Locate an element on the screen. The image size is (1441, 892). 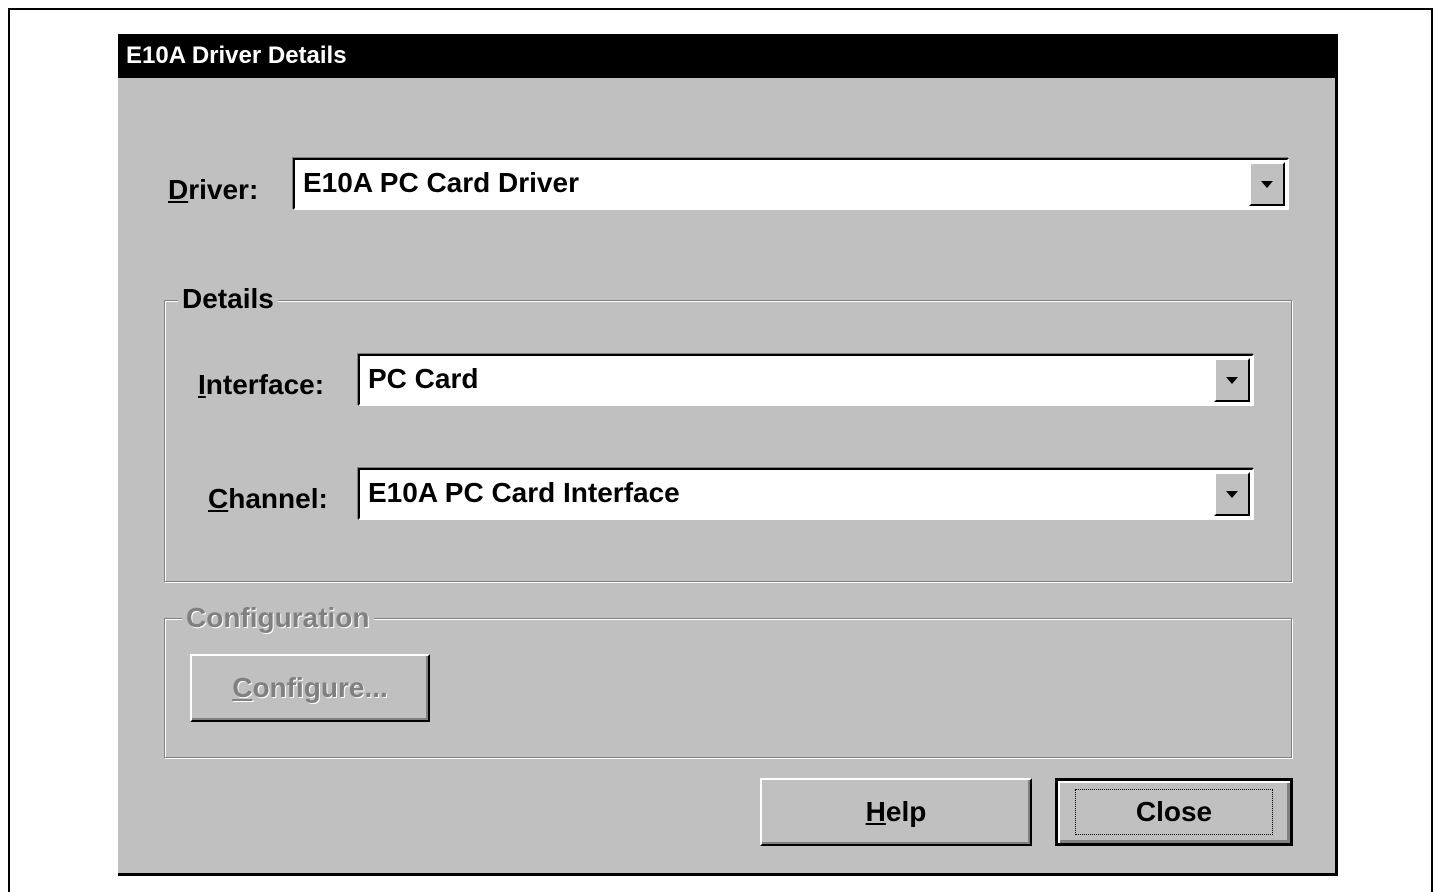
channel-label-accel: C is located at coordinates (218, 498).